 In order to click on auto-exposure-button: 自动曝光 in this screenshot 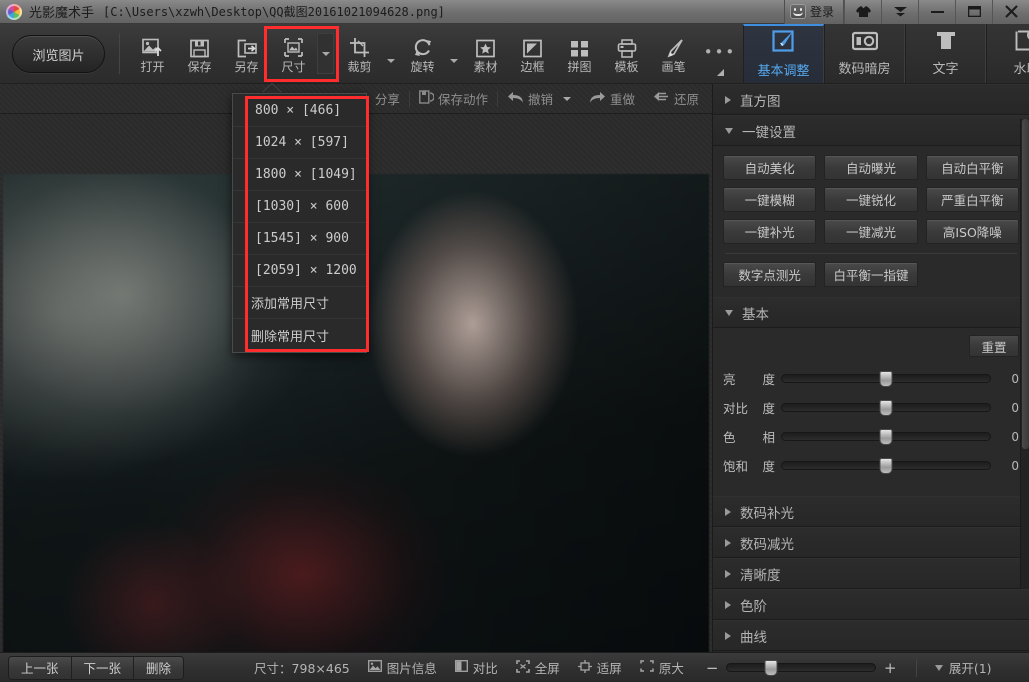, I will do `click(871, 167)`.